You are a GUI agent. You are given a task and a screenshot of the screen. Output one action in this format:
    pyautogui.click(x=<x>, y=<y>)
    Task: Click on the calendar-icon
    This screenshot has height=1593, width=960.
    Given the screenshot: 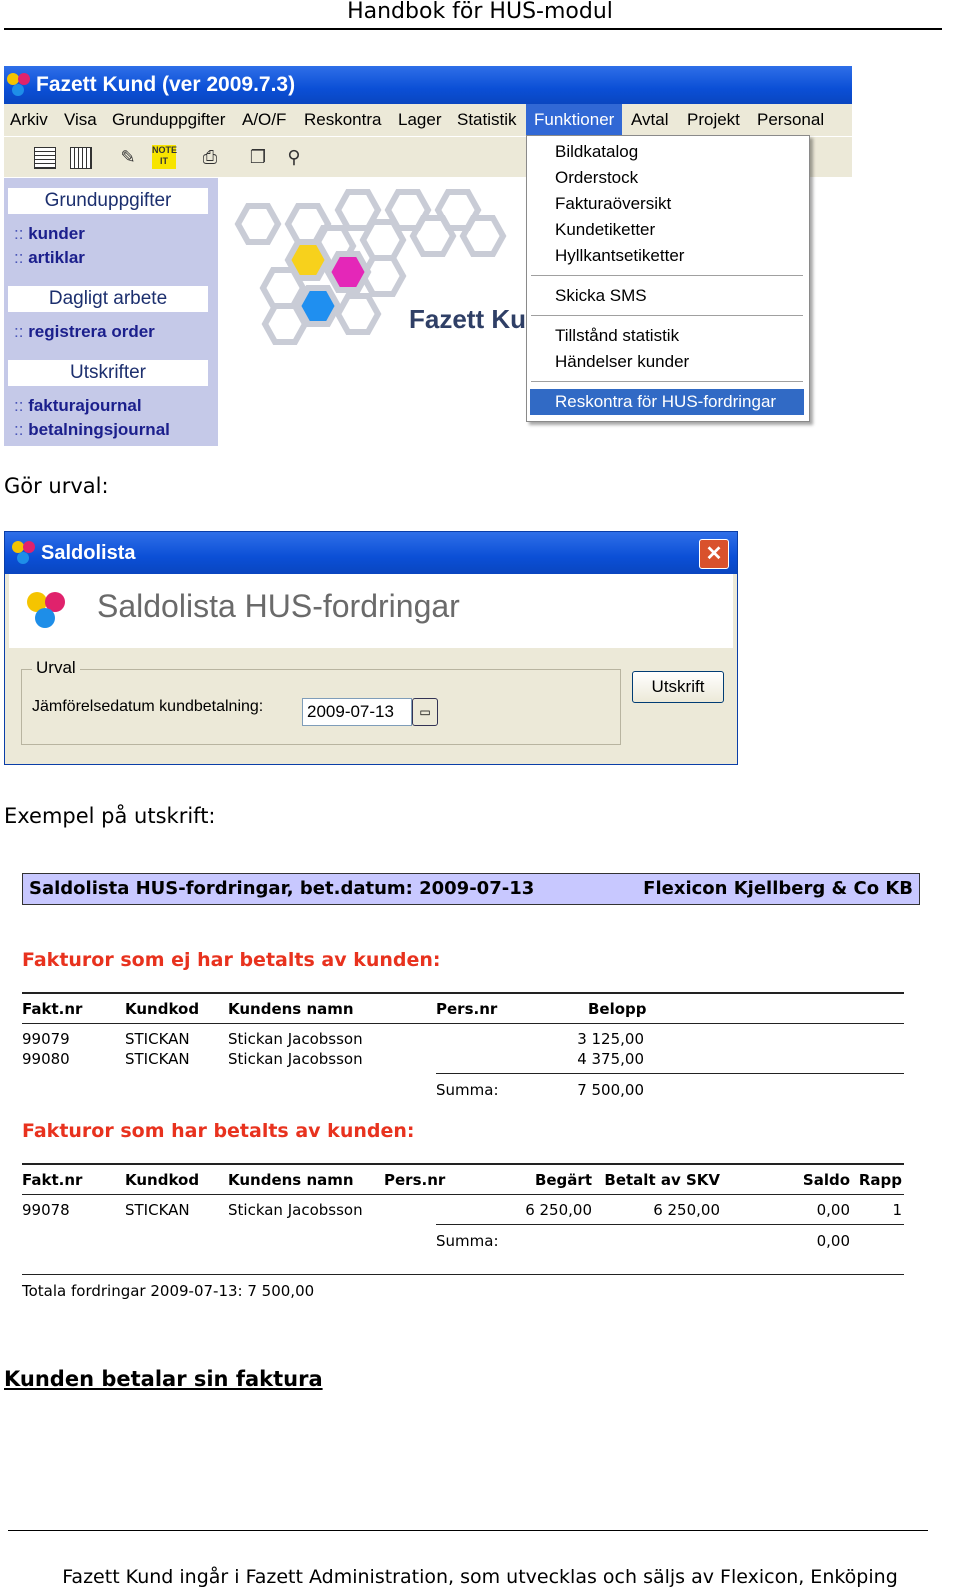 What is the action you would take?
    pyautogui.click(x=45, y=158)
    